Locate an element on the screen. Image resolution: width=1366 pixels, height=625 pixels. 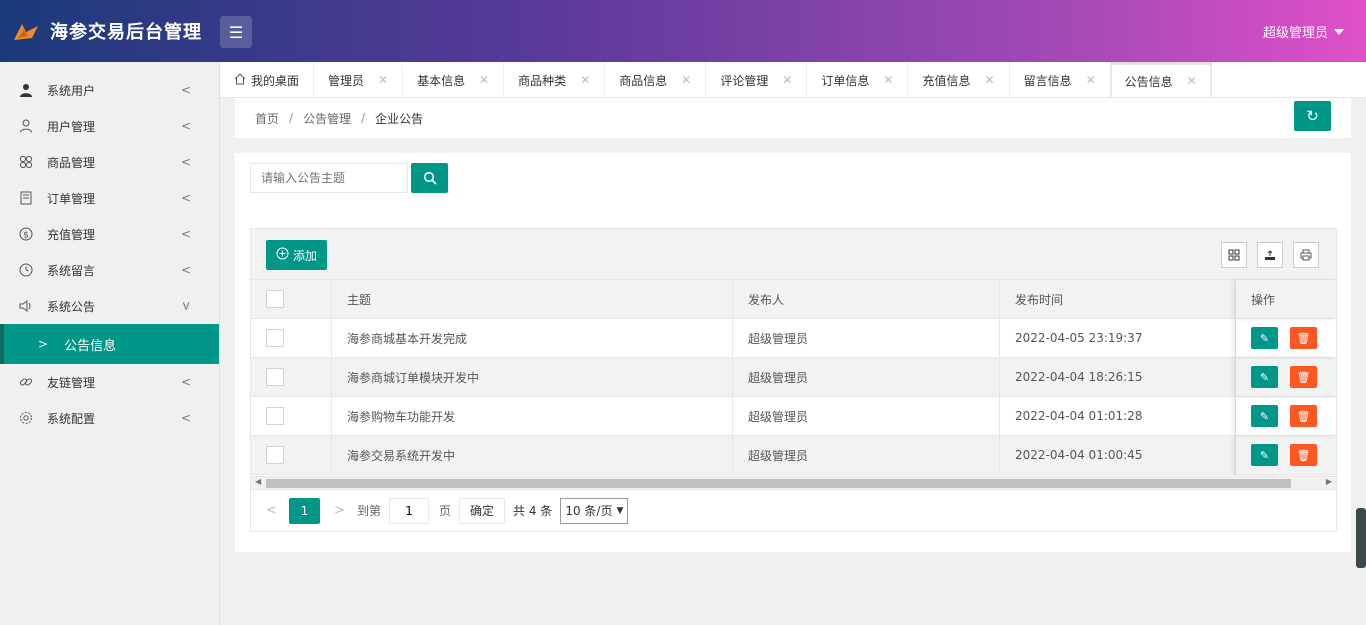
tab-comment-management: 评论管理 ✕ is located at coordinates (757, 80).